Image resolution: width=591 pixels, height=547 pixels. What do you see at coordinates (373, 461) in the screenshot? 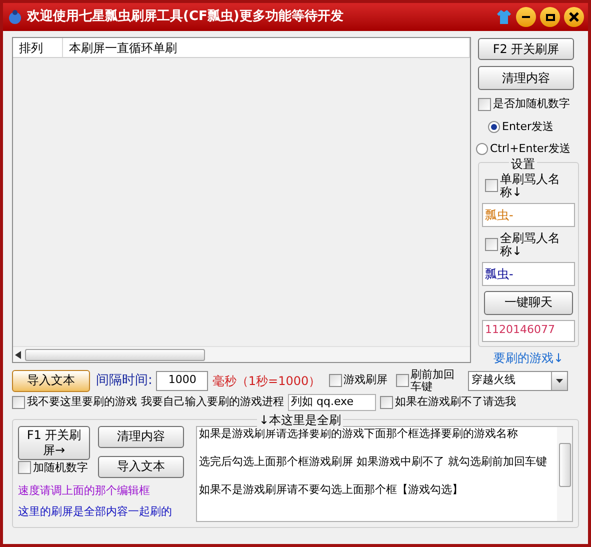
I see `message-text: 选完后勾选上面那个框游戏刷屏 如果游戏中刷不了 就勾选刷前加回车键` at bounding box center [373, 461].